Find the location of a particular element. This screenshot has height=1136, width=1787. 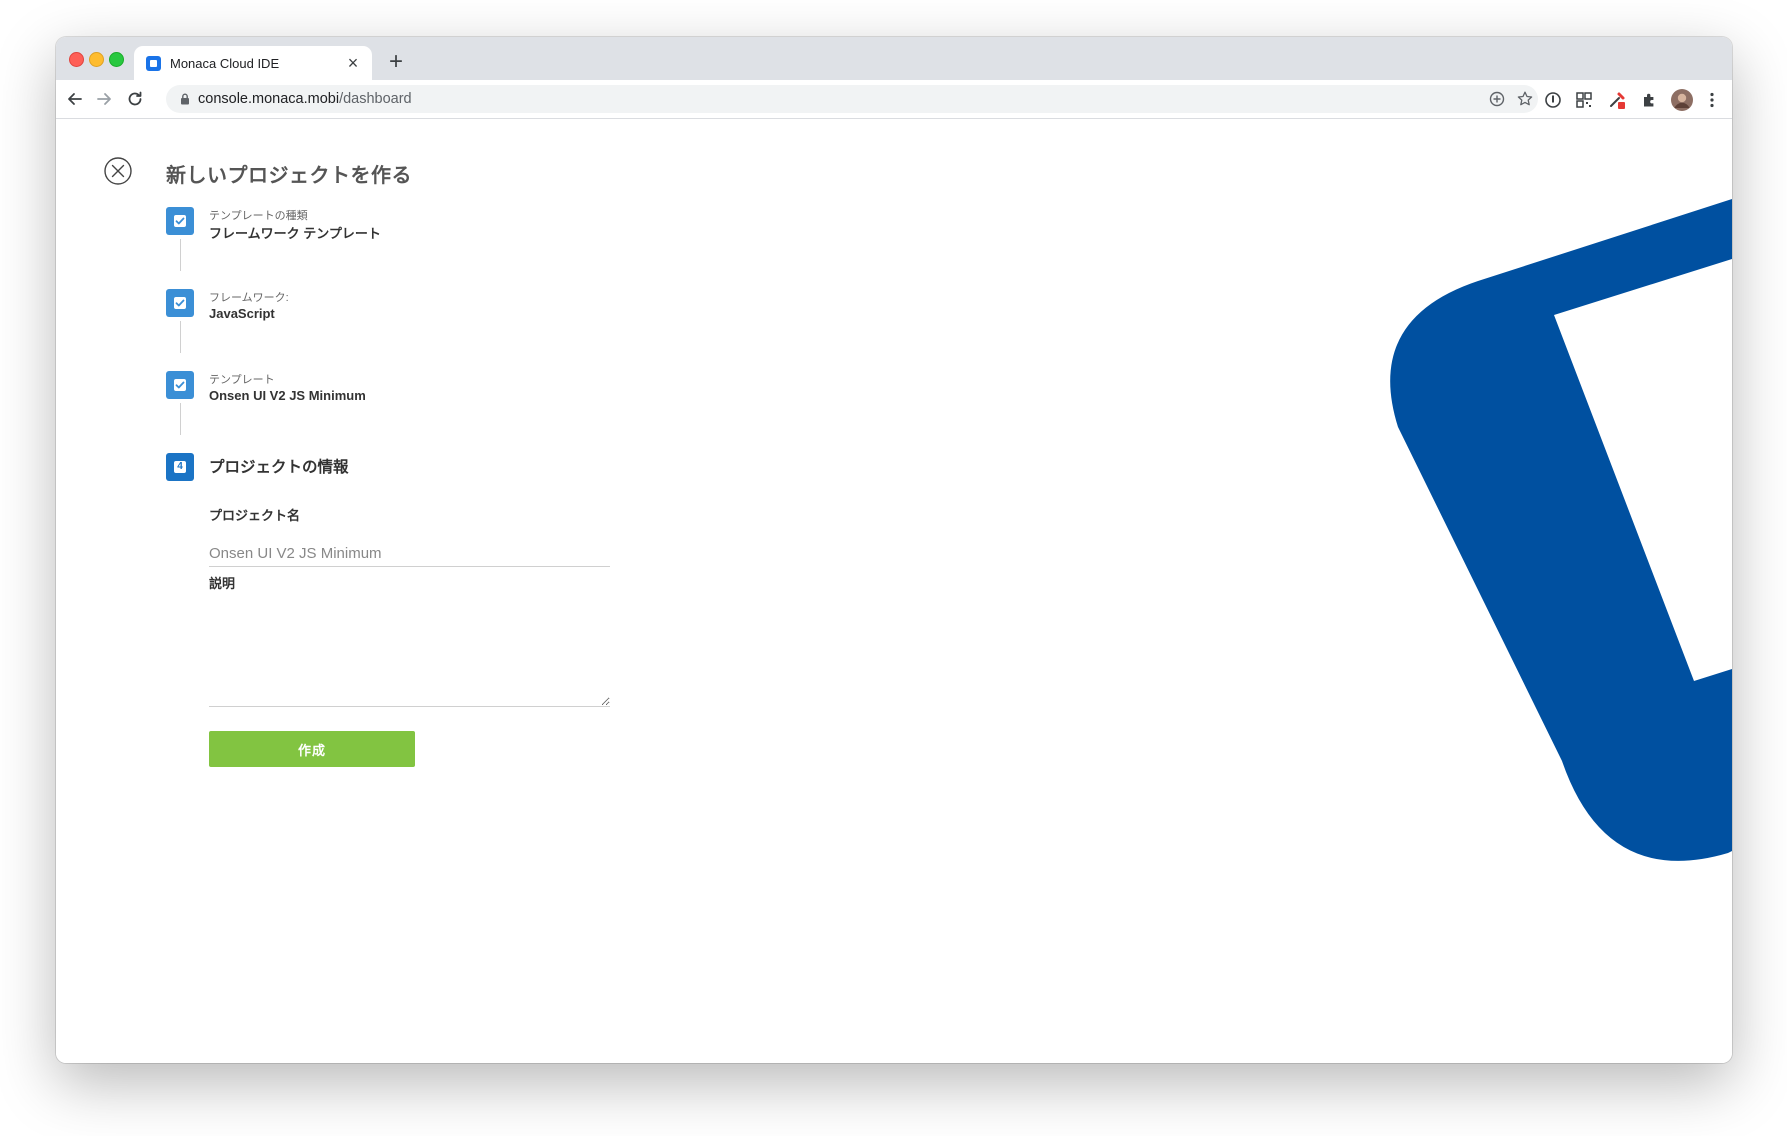

url-host: console.monaca.mobi is located at coordinates (269, 99).